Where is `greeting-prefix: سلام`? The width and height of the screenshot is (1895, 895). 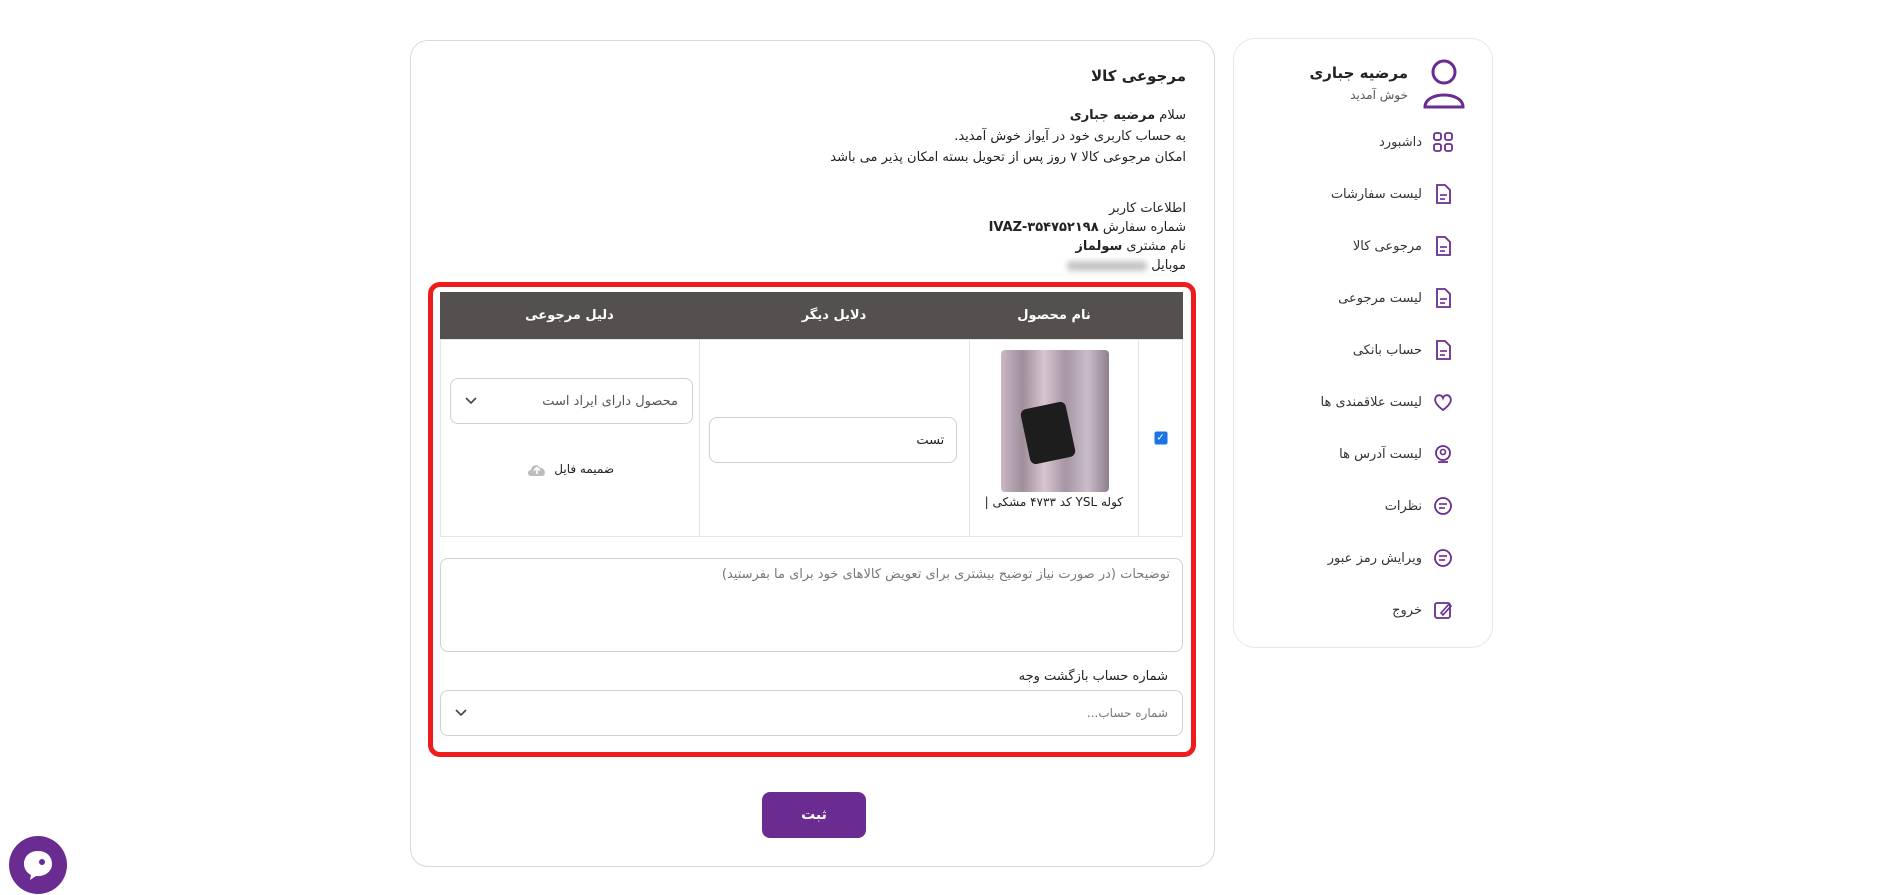
greeting-prefix: سلام is located at coordinates (1172, 115).